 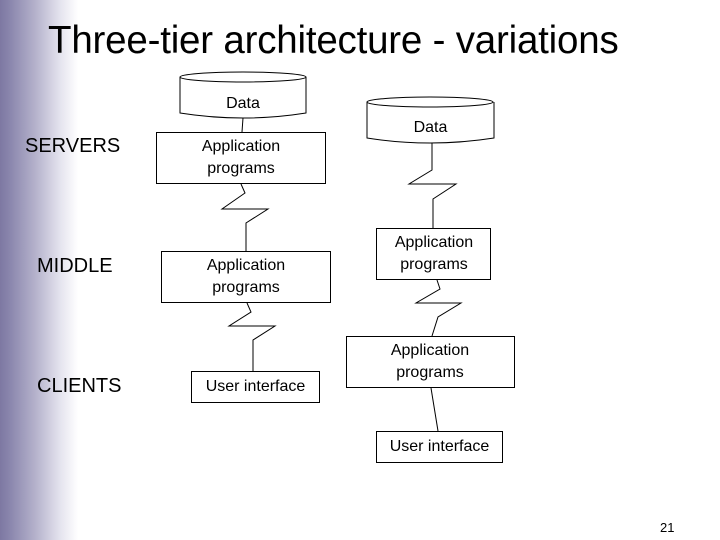 I want to click on right-connector-middle-client, so click(x=438, y=308).